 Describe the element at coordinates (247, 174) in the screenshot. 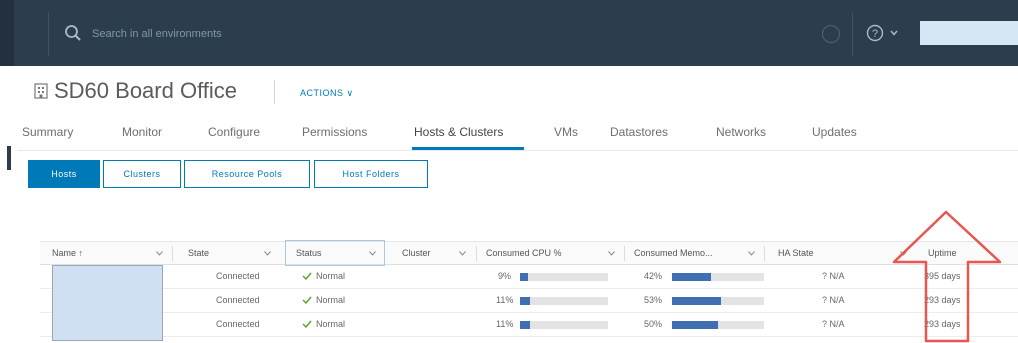

I see `subtab-resource-pools: Resource Pools` at that location.